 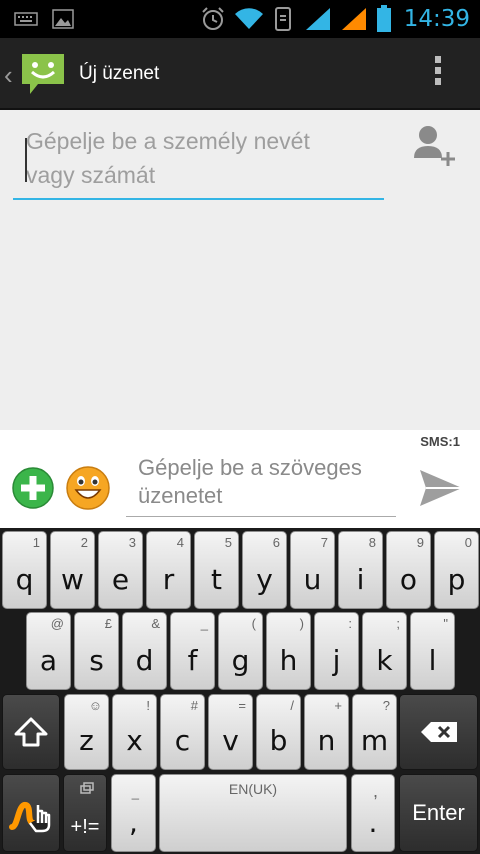 I want to click on key-label: x, so click(x=134, y=740).